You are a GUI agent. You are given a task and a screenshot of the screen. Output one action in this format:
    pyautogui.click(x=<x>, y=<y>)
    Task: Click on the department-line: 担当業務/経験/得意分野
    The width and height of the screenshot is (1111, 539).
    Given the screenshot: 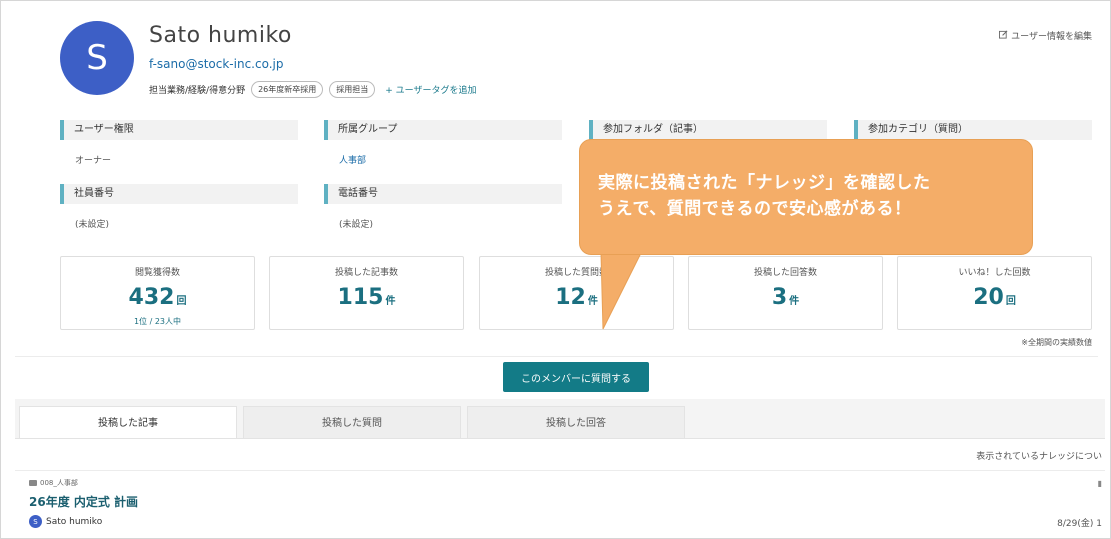 What is the action you would take?
    pyautogui.click(x=197, y=91)
    